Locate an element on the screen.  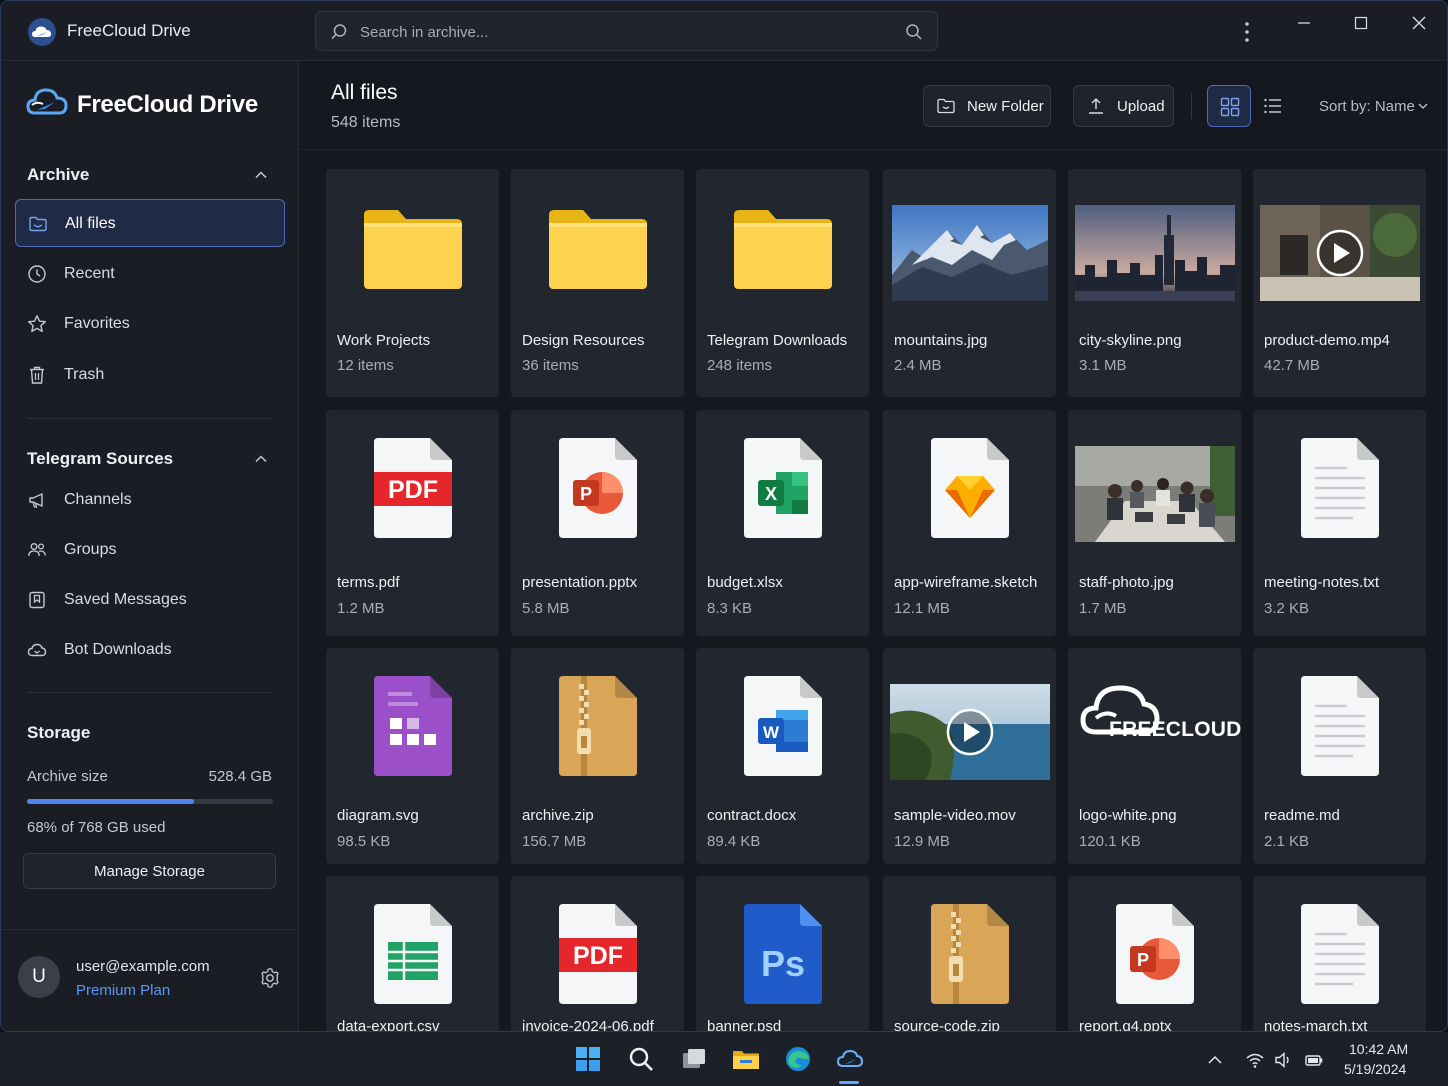
search-submit-icon is located at coordinates (914, 32).